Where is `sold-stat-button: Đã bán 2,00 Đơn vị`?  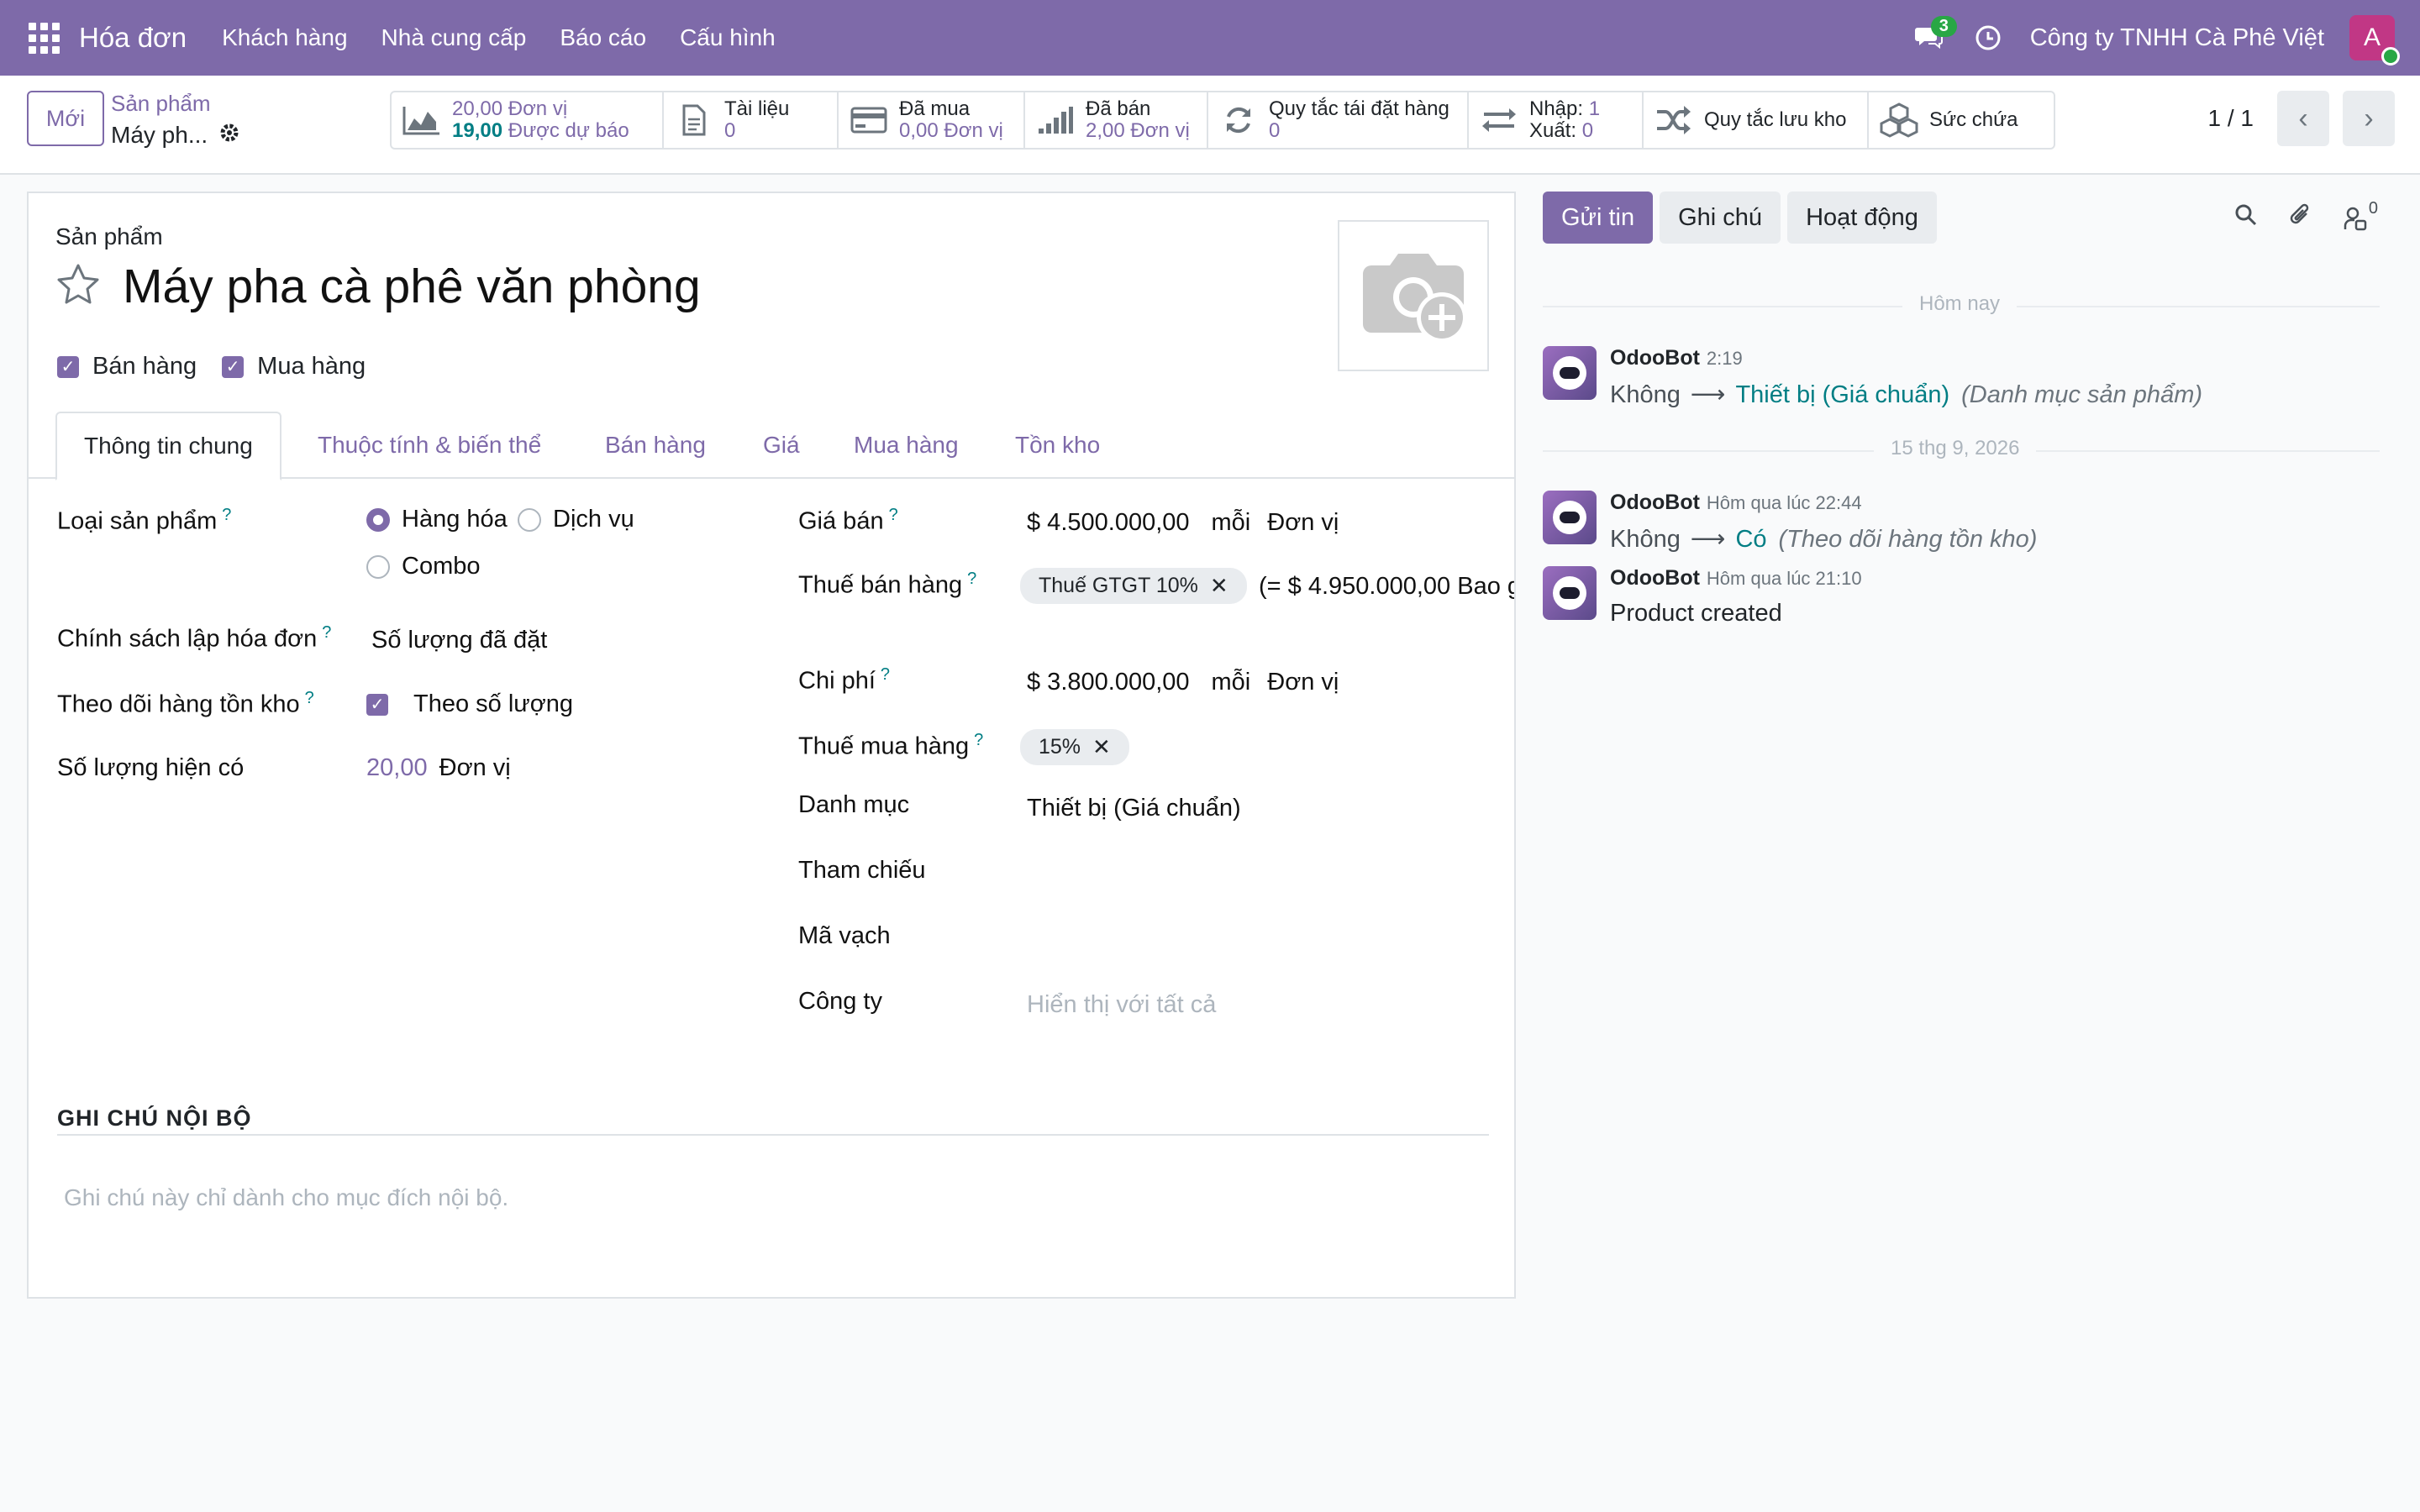
sold-stat-button: Đã bán 2,00 Đơn vị is located at coordinates (1116, 120).